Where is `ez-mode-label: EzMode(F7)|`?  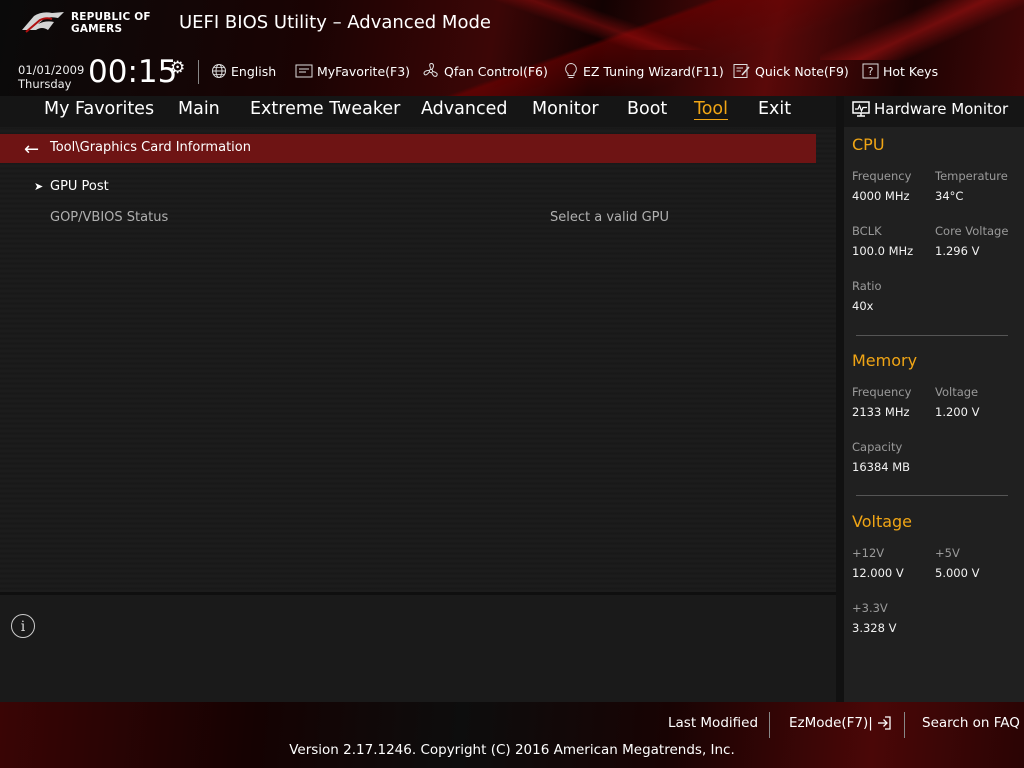 ez-mode-label: EzMode(F7)| is located at coordinates (831, 723).